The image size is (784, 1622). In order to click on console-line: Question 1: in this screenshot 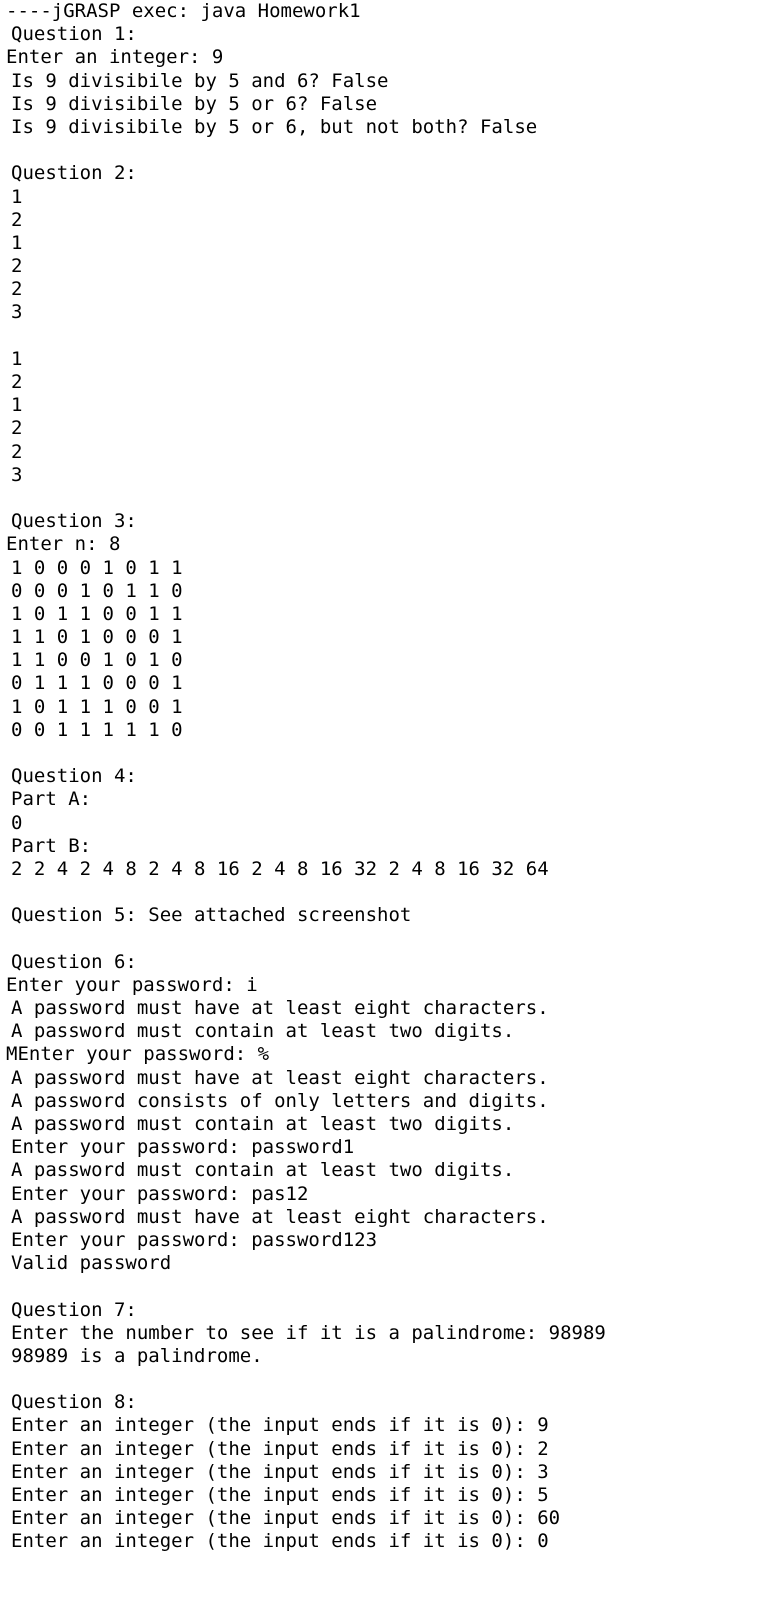, I will do `click(74, 34)`.